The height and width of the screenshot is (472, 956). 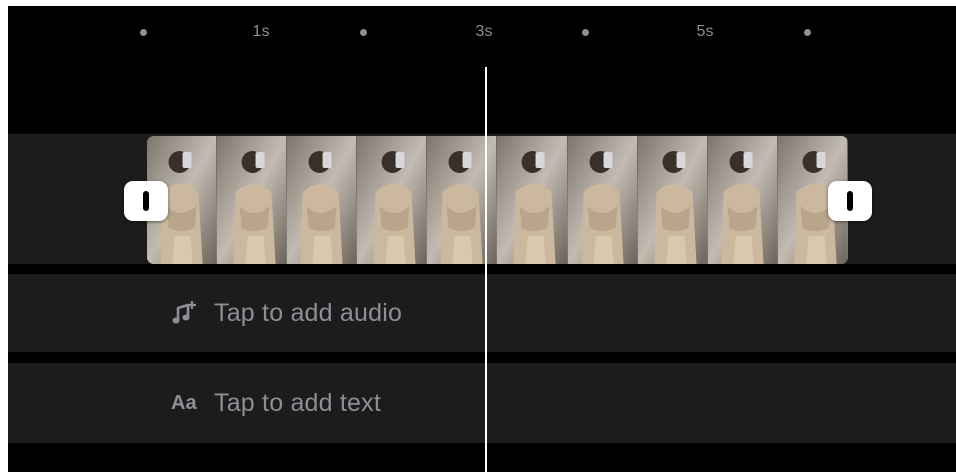 What do you see at coordinates (261, 31) in the screenshot?
I see `ruler-tick-label: 1s` at bounding box center [261, 31].